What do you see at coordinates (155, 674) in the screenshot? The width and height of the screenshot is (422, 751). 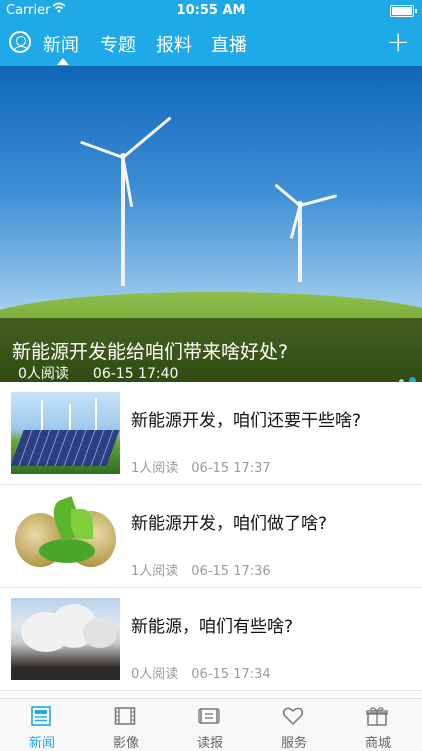 I see `news-read-count: 0人阅读` at bounding box center [155, 674].